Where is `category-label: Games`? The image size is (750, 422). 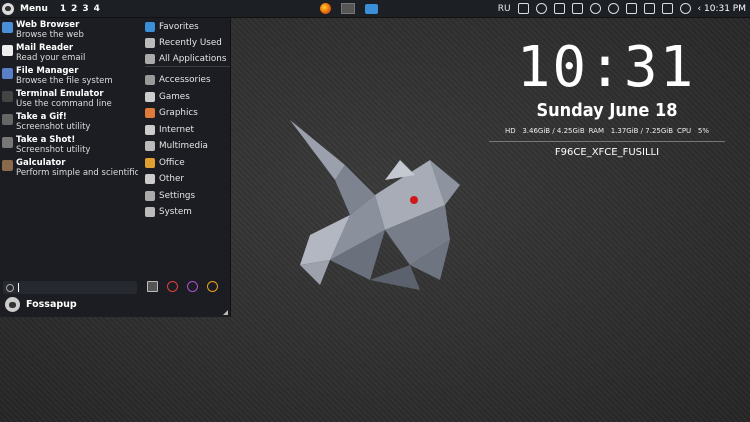
category-label: Games is located at coordinates (174, 97).